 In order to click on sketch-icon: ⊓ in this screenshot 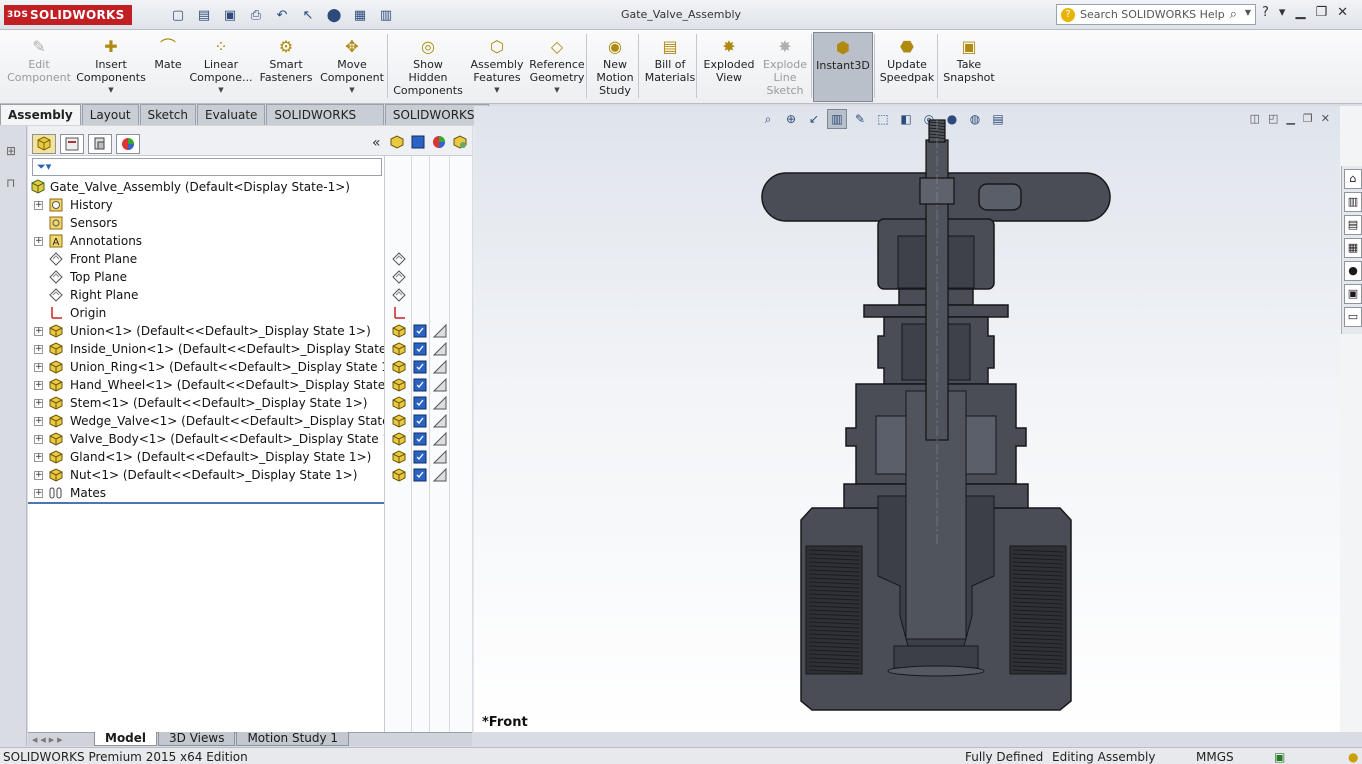, I will do `click(13, 183)`.